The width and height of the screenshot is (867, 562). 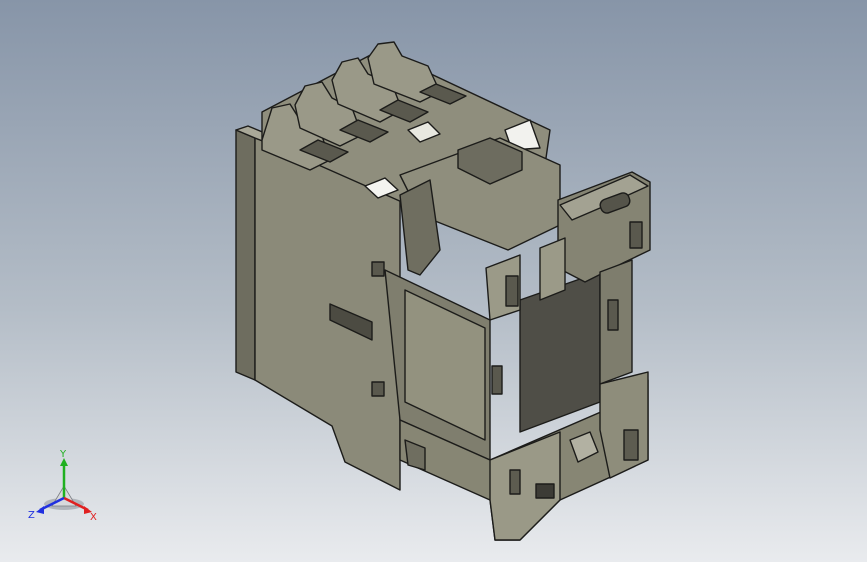 I want to click on y-axis-label: Y, so click(x=63, y=454).